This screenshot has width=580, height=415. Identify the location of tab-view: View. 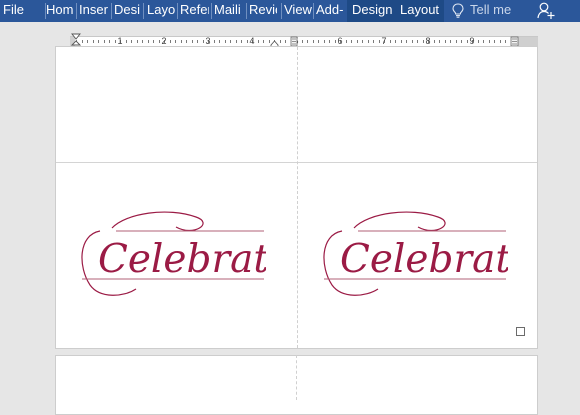
(298, 11).